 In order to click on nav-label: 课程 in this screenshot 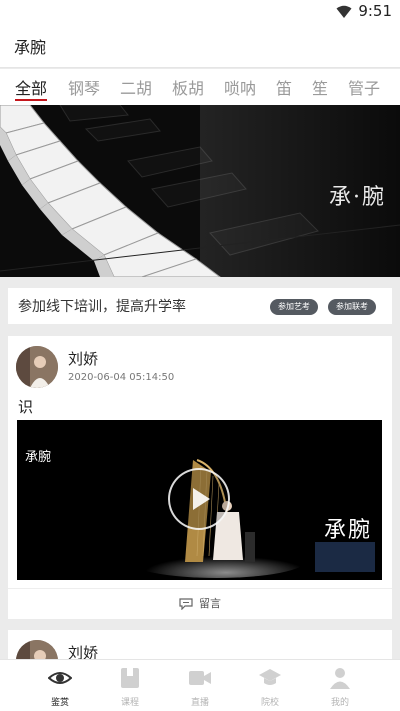, I will do `click(129, 703)`.